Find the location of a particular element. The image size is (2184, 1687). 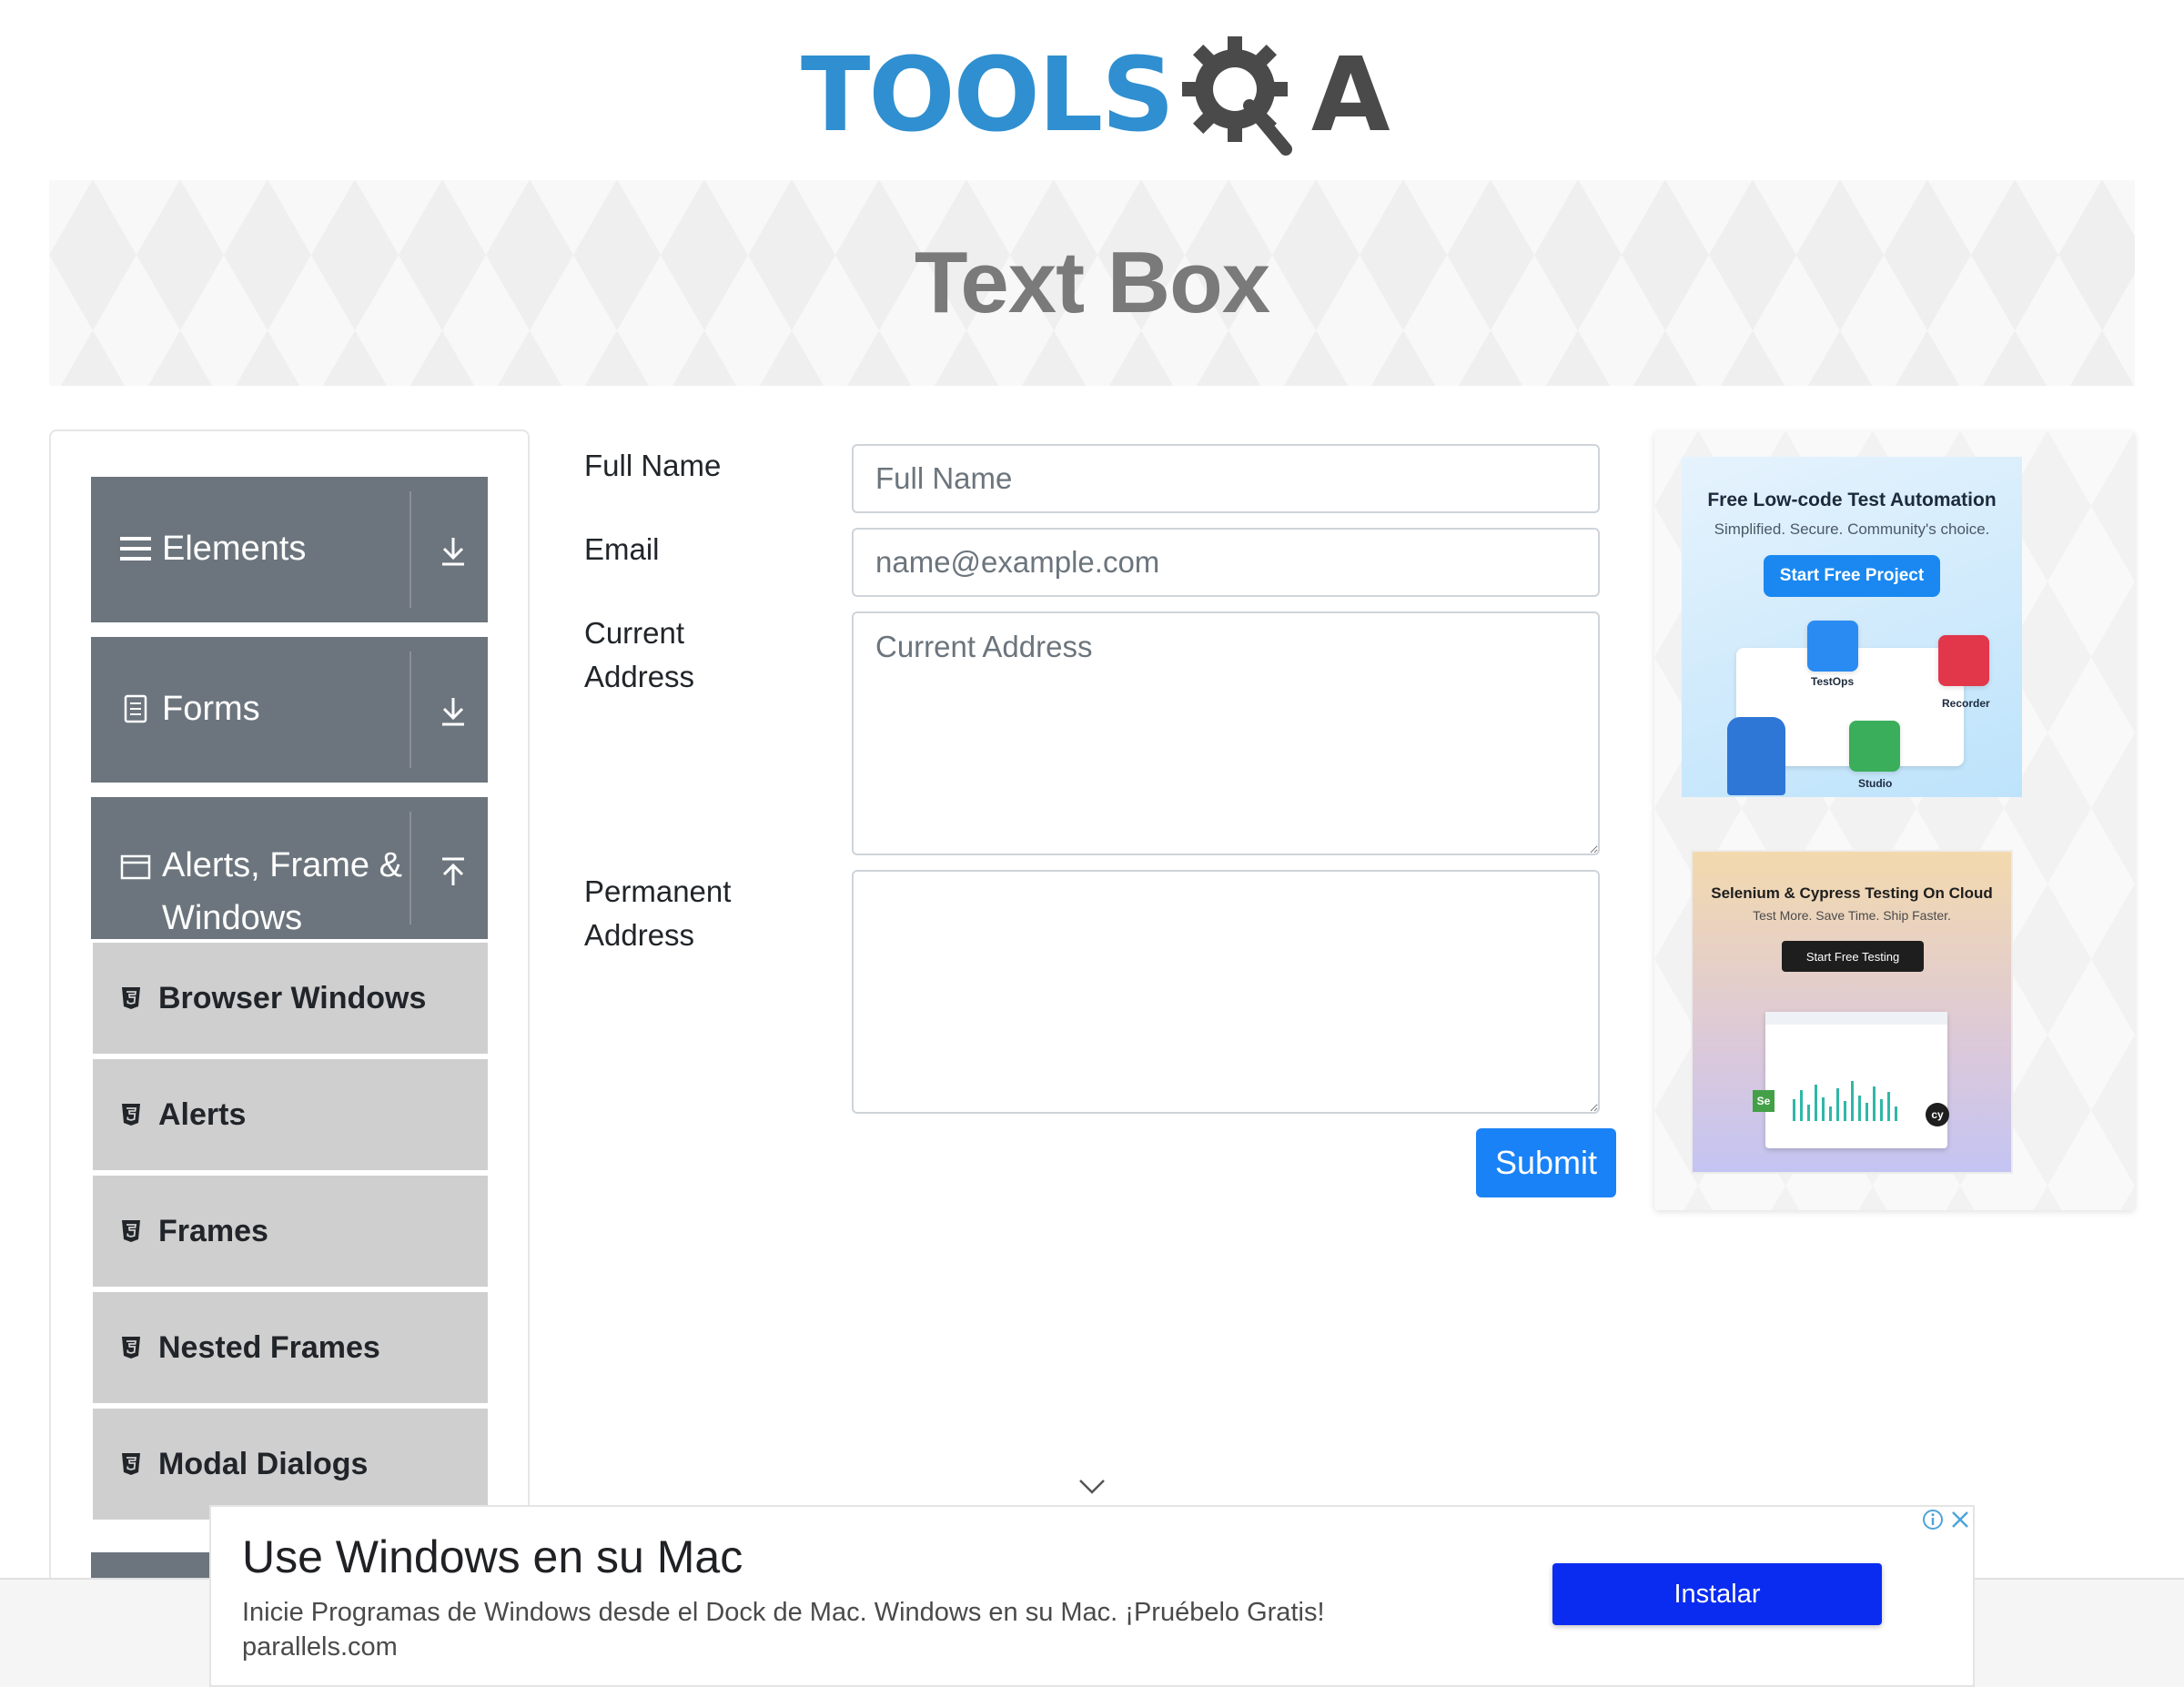

ad-domain: parallels.com is located at coordinates (320, 1647).